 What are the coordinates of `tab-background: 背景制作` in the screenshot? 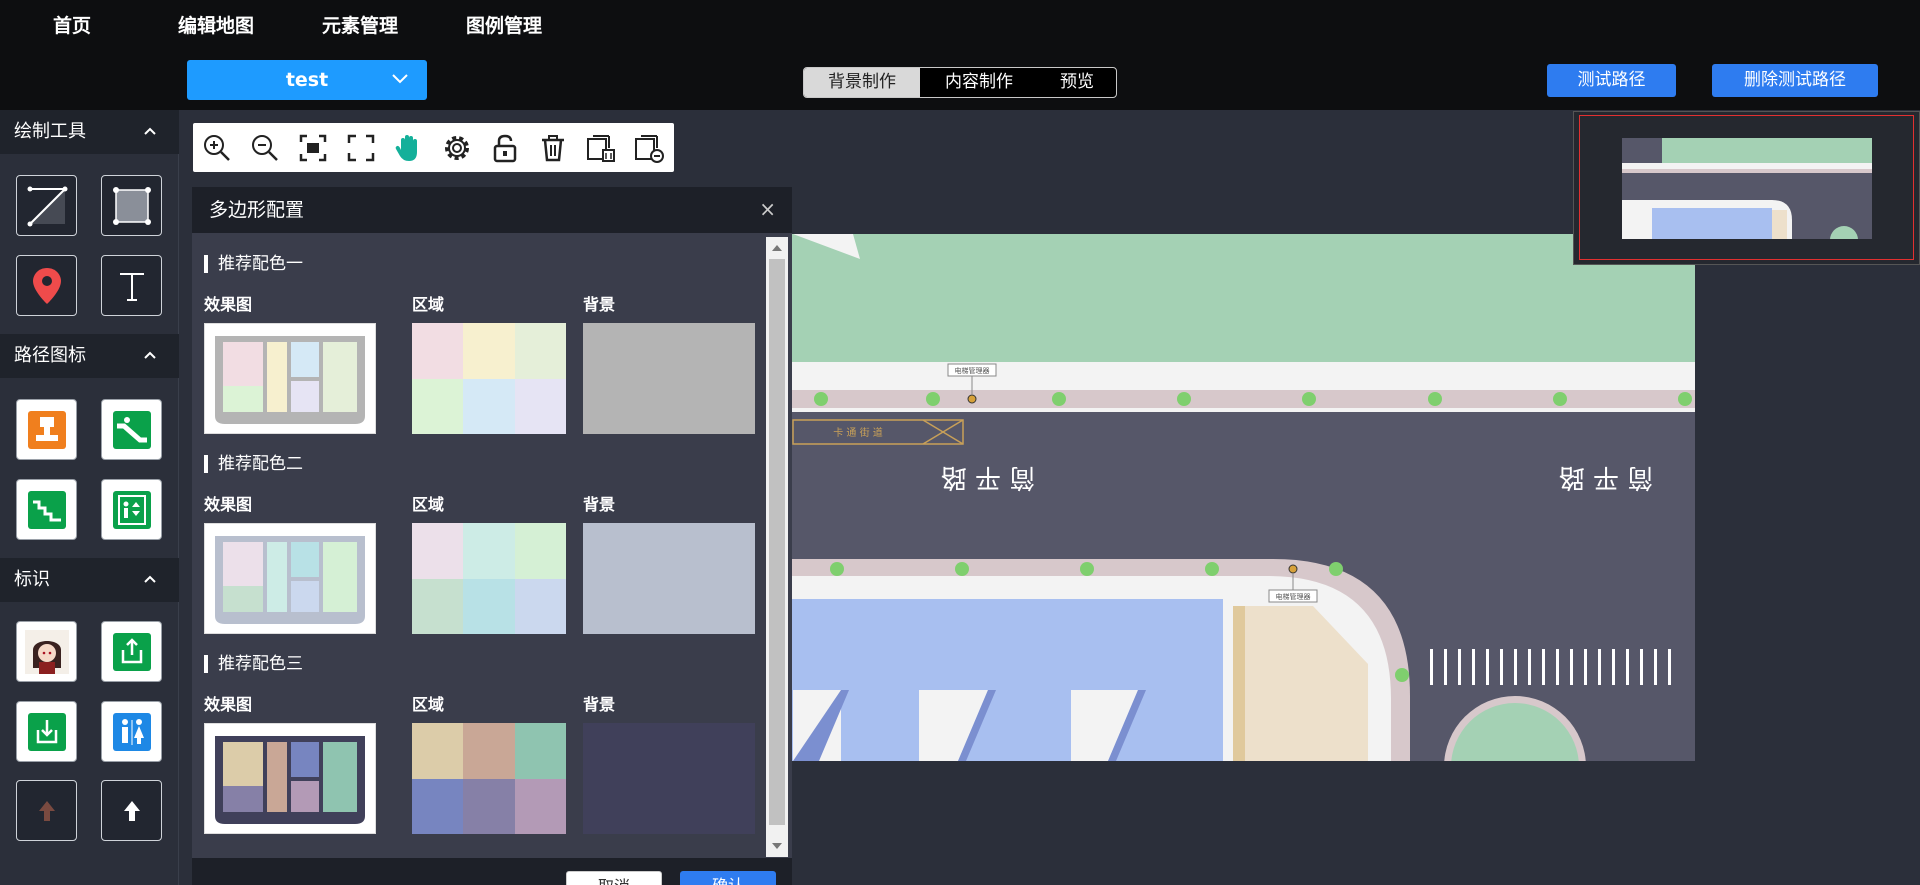 It's located at (862, 82).